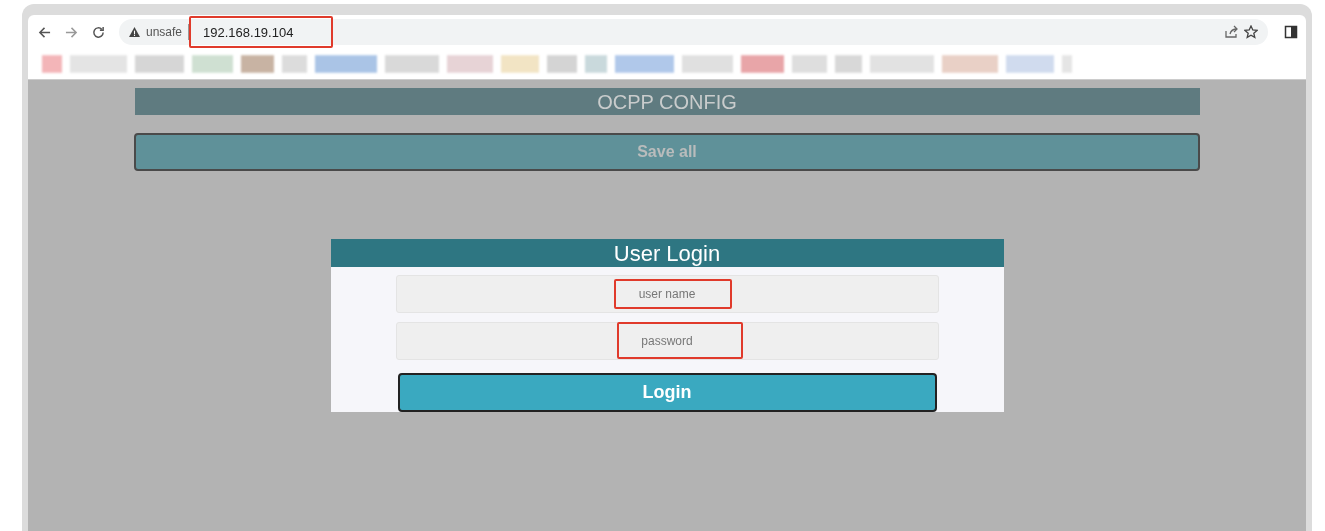  What do you see at coordinates (667, 152) in the screenshot?
I see `save-all-button: Save all` at bounding box center [667, 152].